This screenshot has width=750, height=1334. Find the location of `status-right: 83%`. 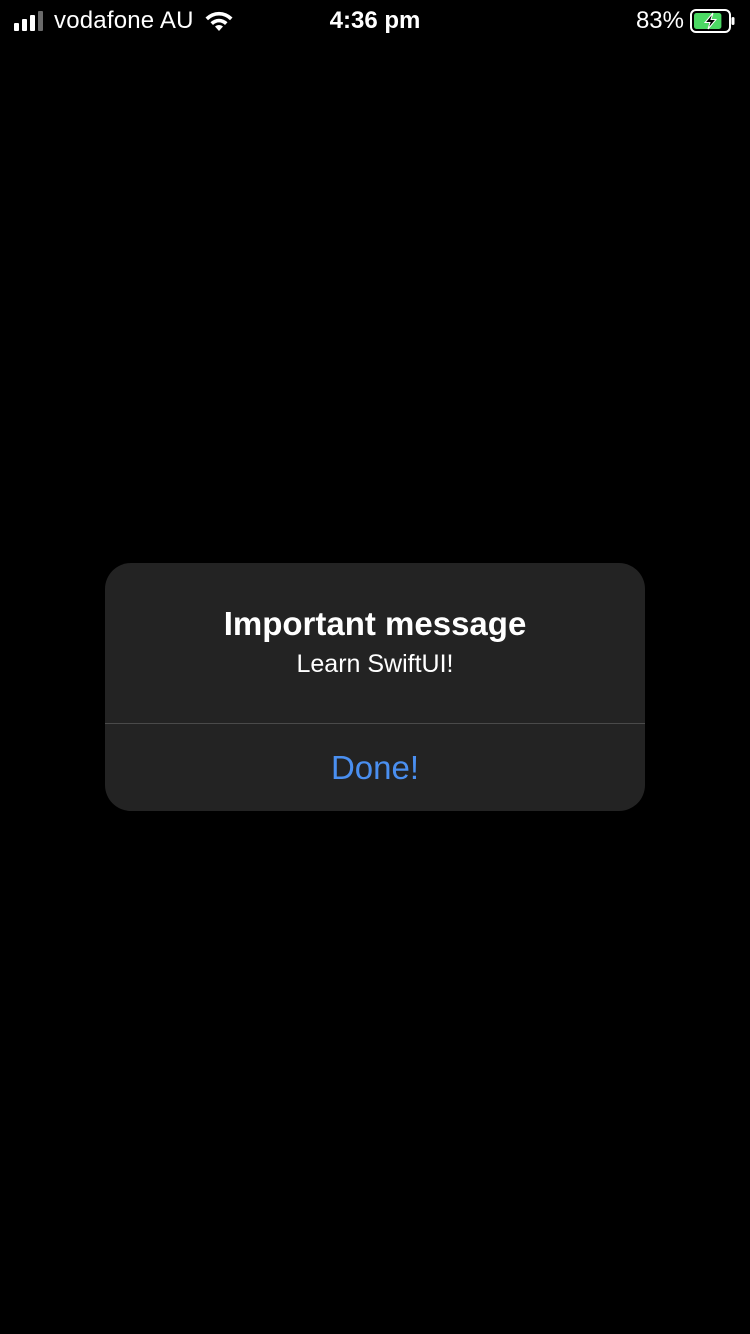

status-right: 83% is located at coordinates (686, 21).